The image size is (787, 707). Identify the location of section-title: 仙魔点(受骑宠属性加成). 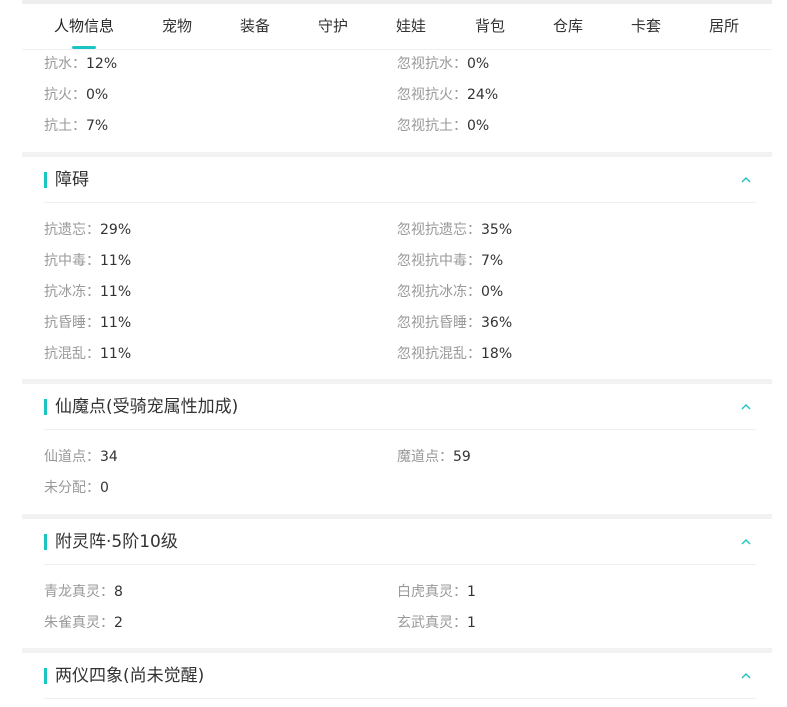
(147, 407).